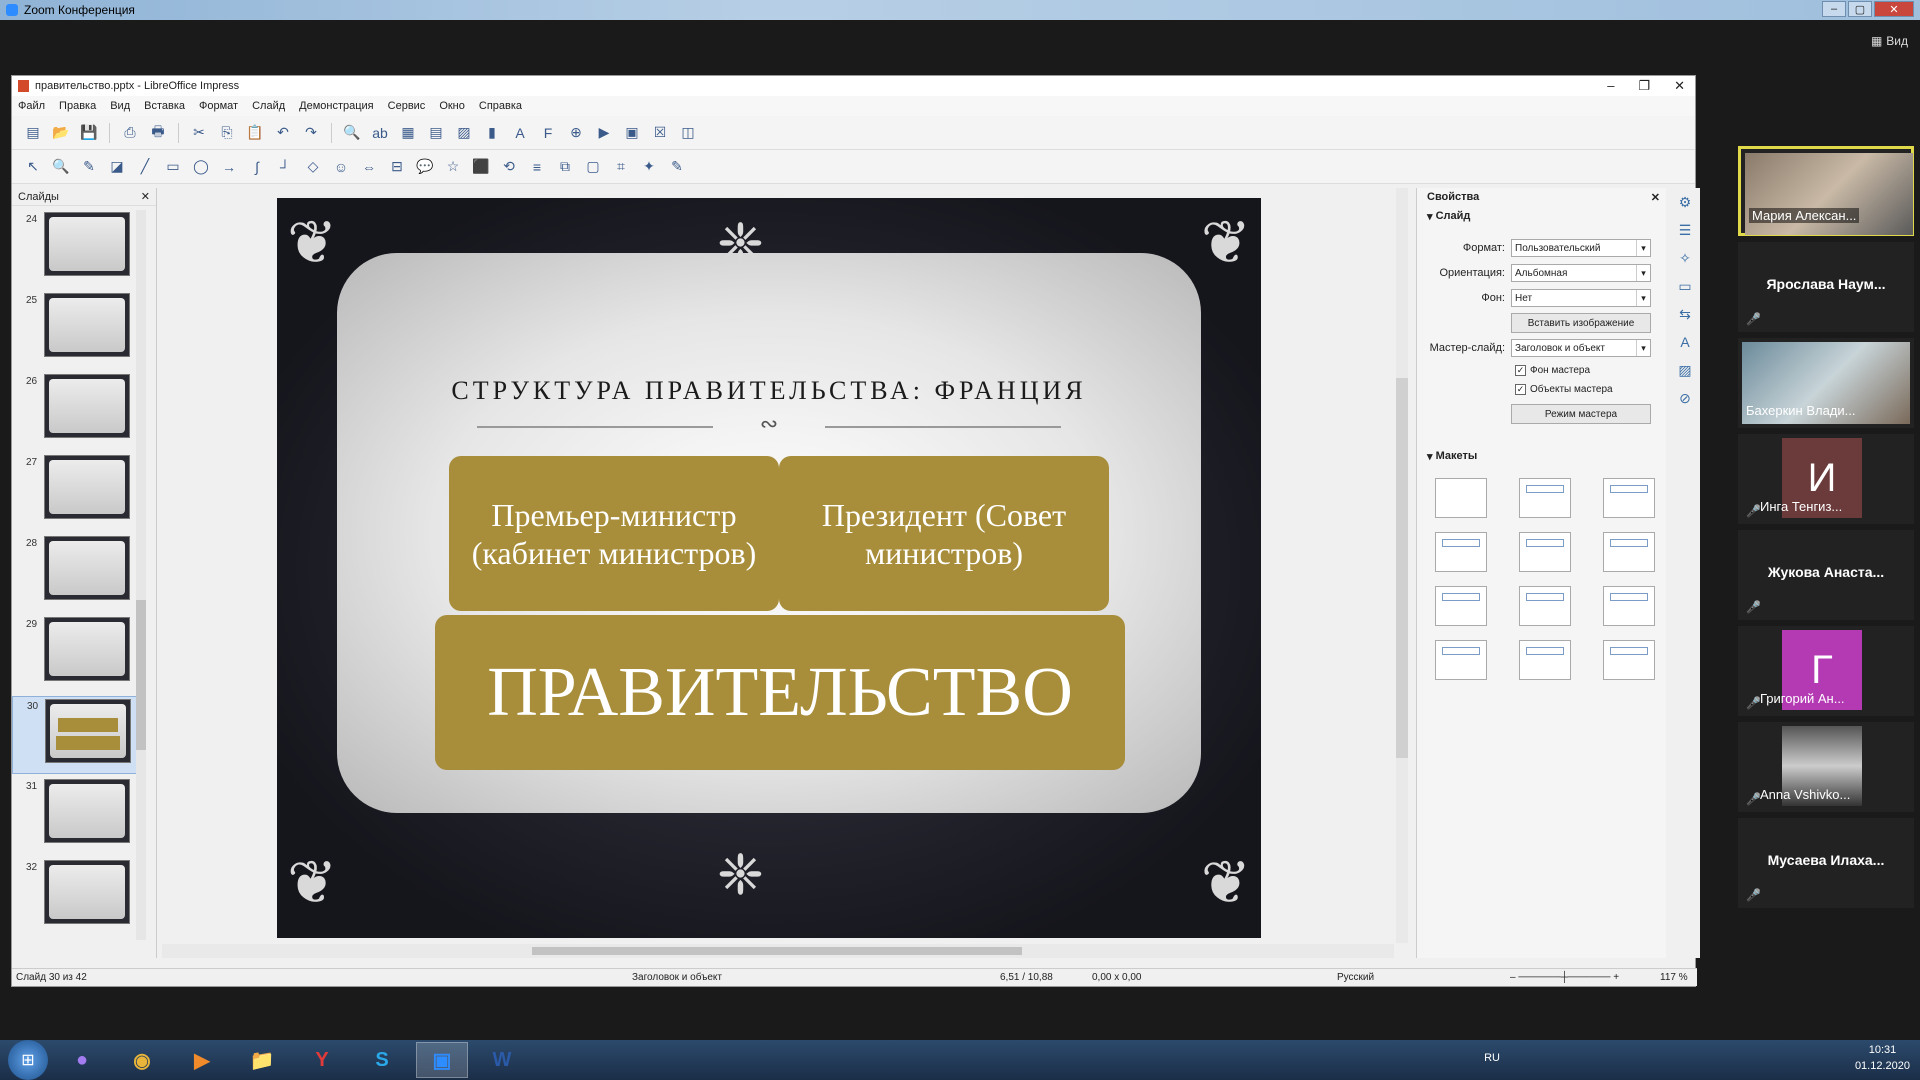  I want to click on properties-icon: ☰, so click(1685, 231).